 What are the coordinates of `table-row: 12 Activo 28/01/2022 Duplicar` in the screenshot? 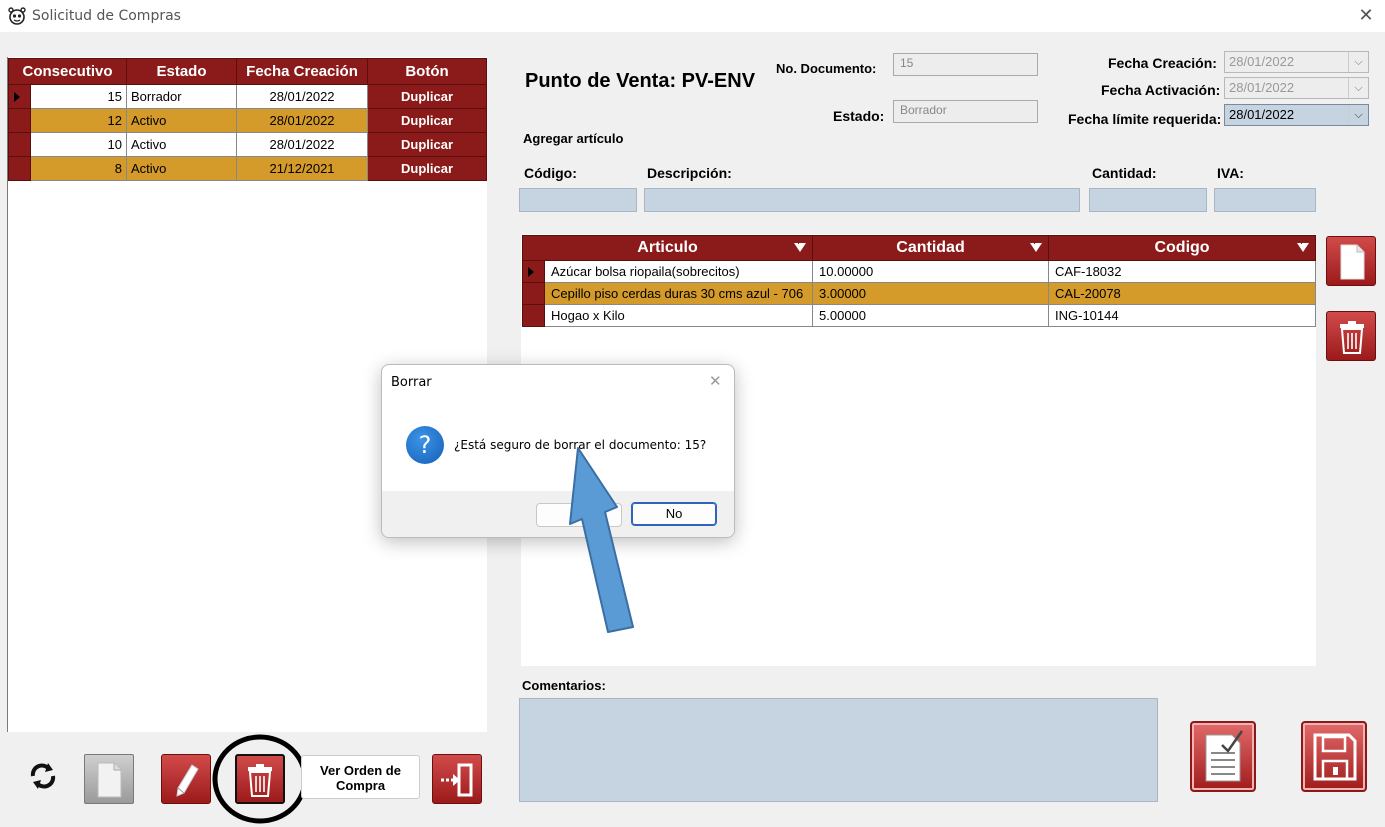 It's located at (248, 120).